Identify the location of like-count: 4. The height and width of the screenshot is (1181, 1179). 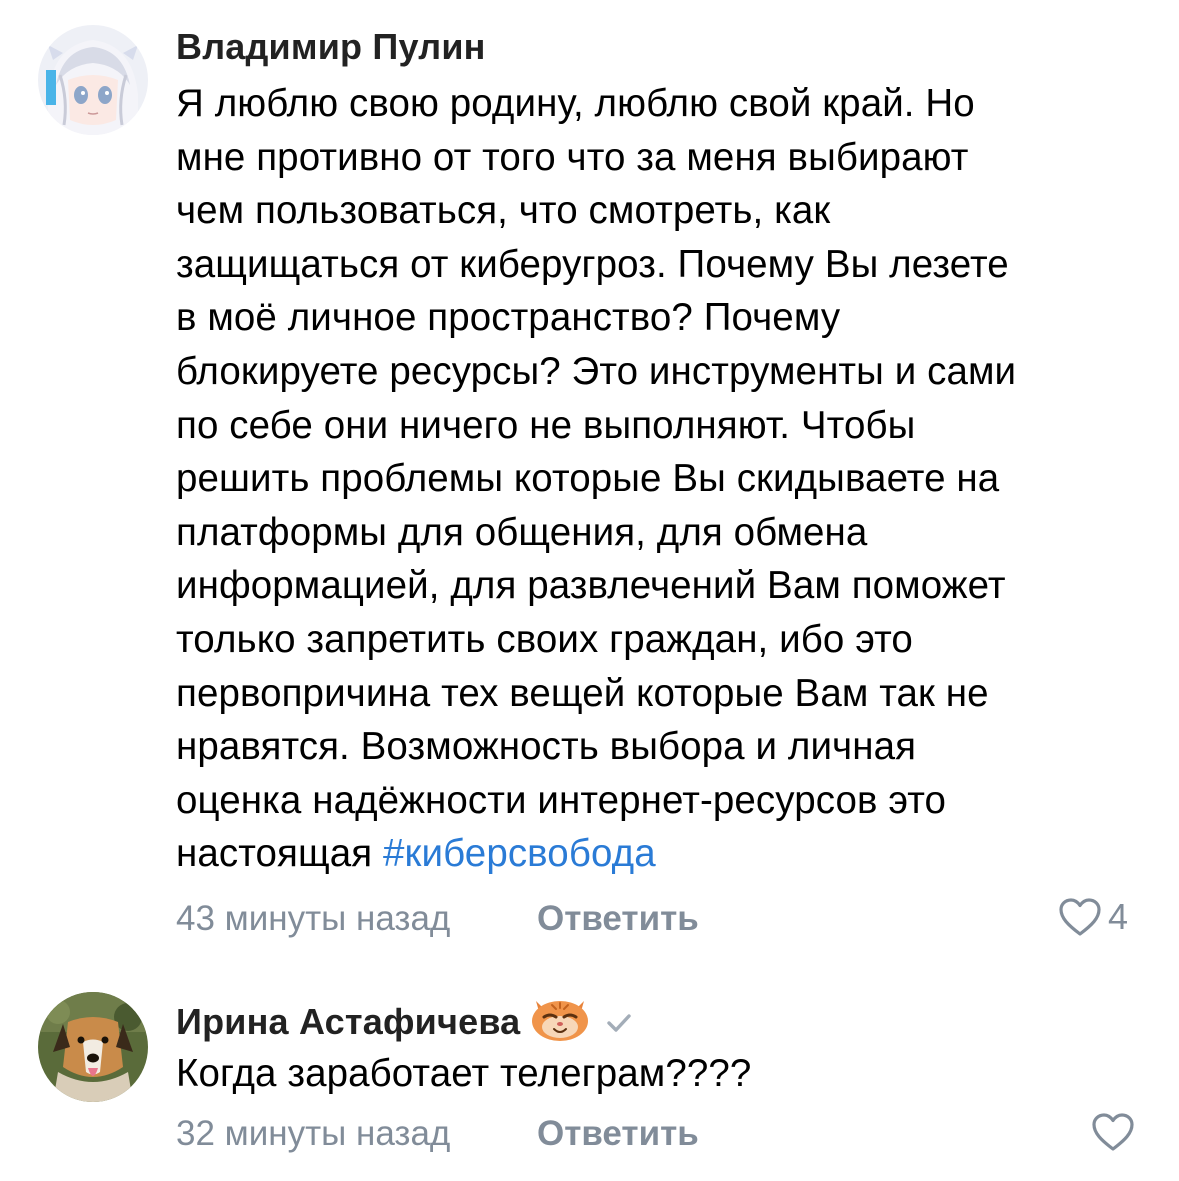
(1118, 916).